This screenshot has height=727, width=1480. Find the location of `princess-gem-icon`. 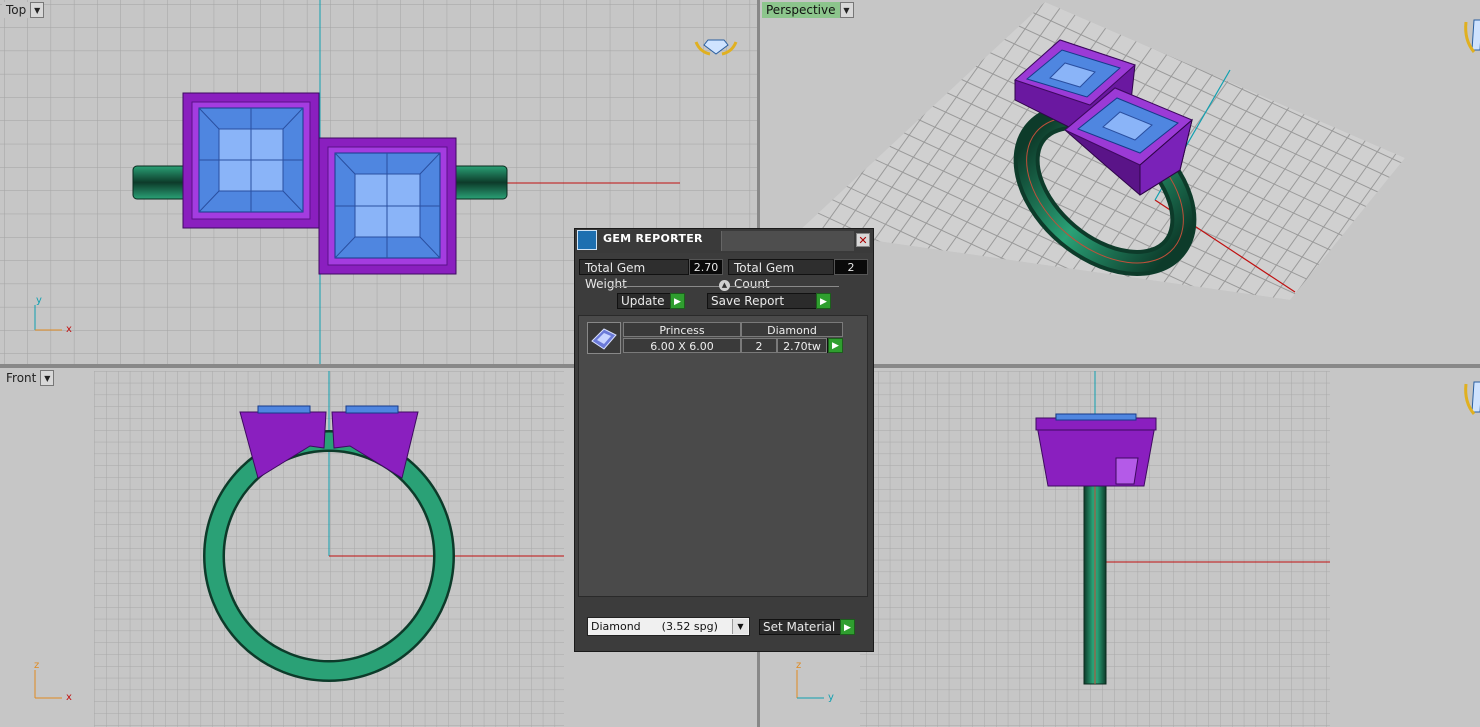

princess-gem-icon is located at coordinates (604, 338).